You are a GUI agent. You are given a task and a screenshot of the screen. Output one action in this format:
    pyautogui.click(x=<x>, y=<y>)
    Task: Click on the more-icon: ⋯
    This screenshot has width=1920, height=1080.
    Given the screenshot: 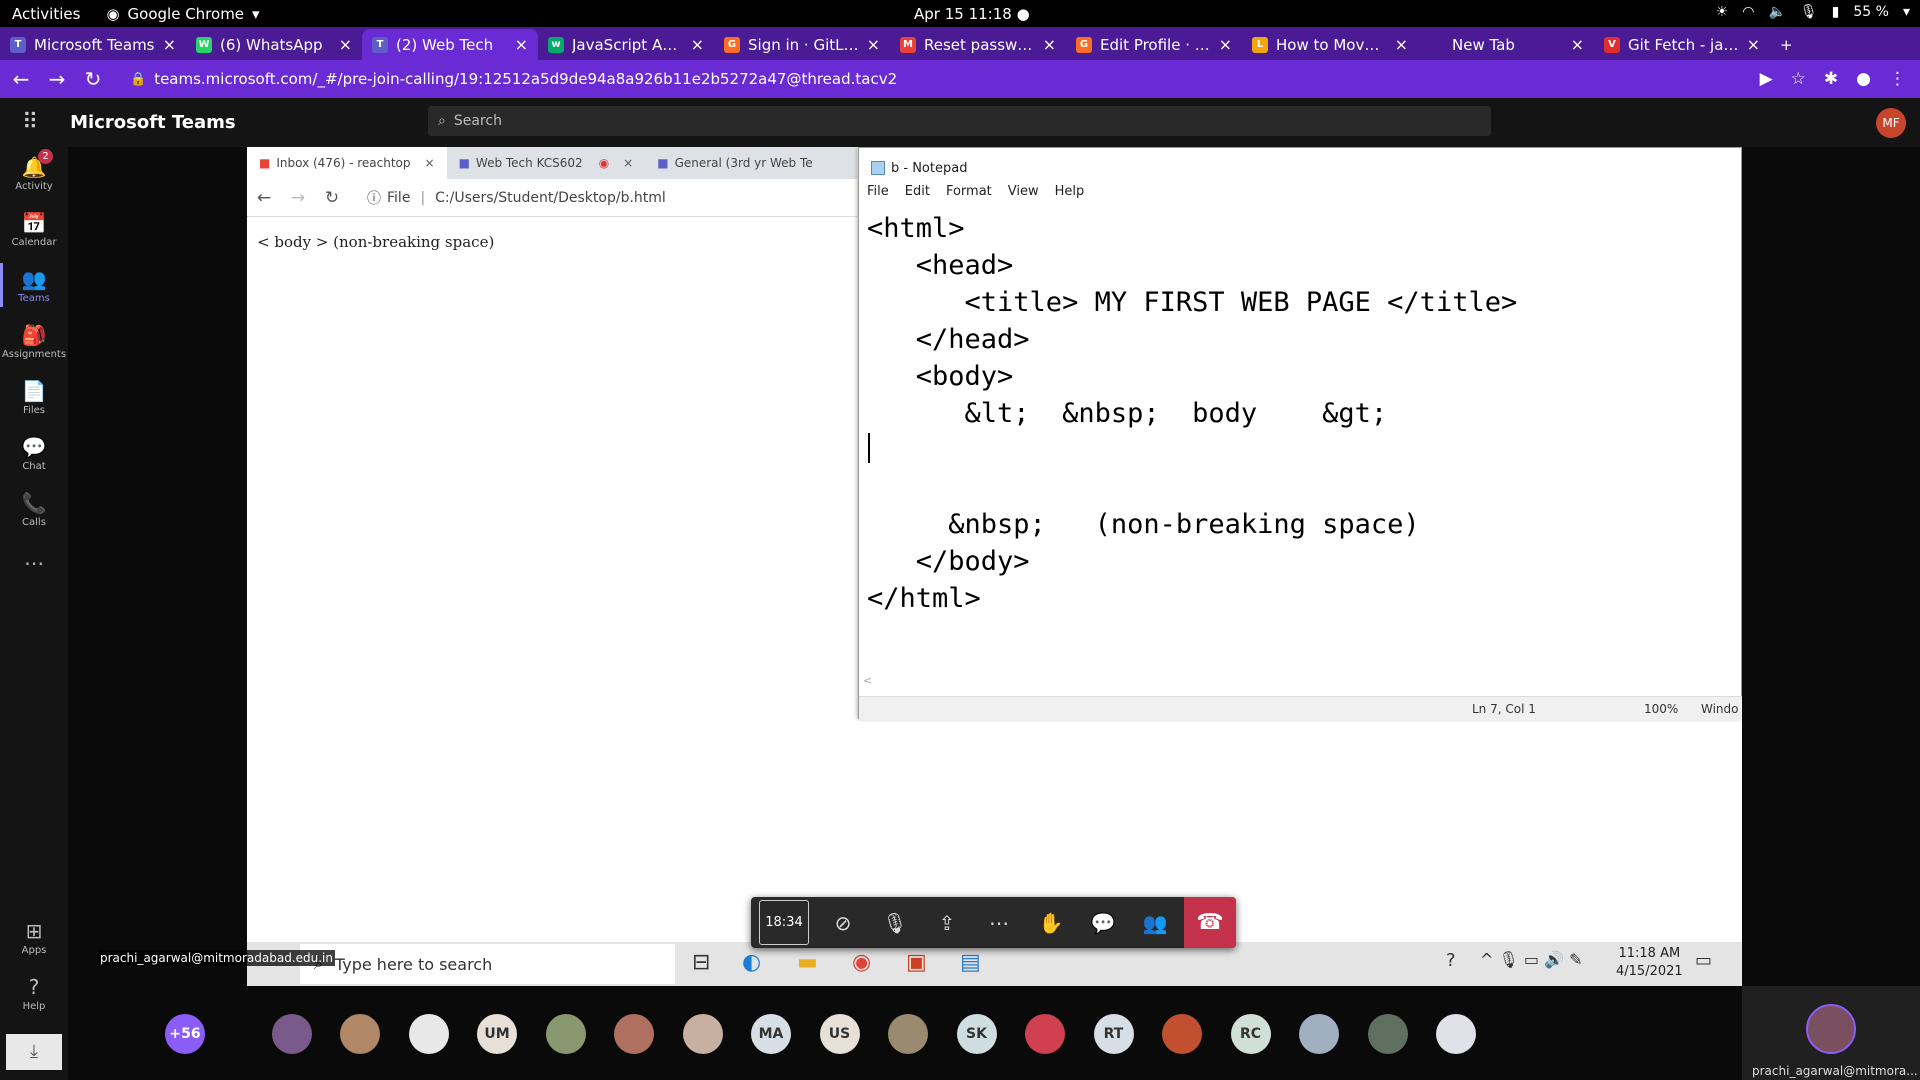 What is the action you would take?
    pyautogui.click(x=34, y=563)
    